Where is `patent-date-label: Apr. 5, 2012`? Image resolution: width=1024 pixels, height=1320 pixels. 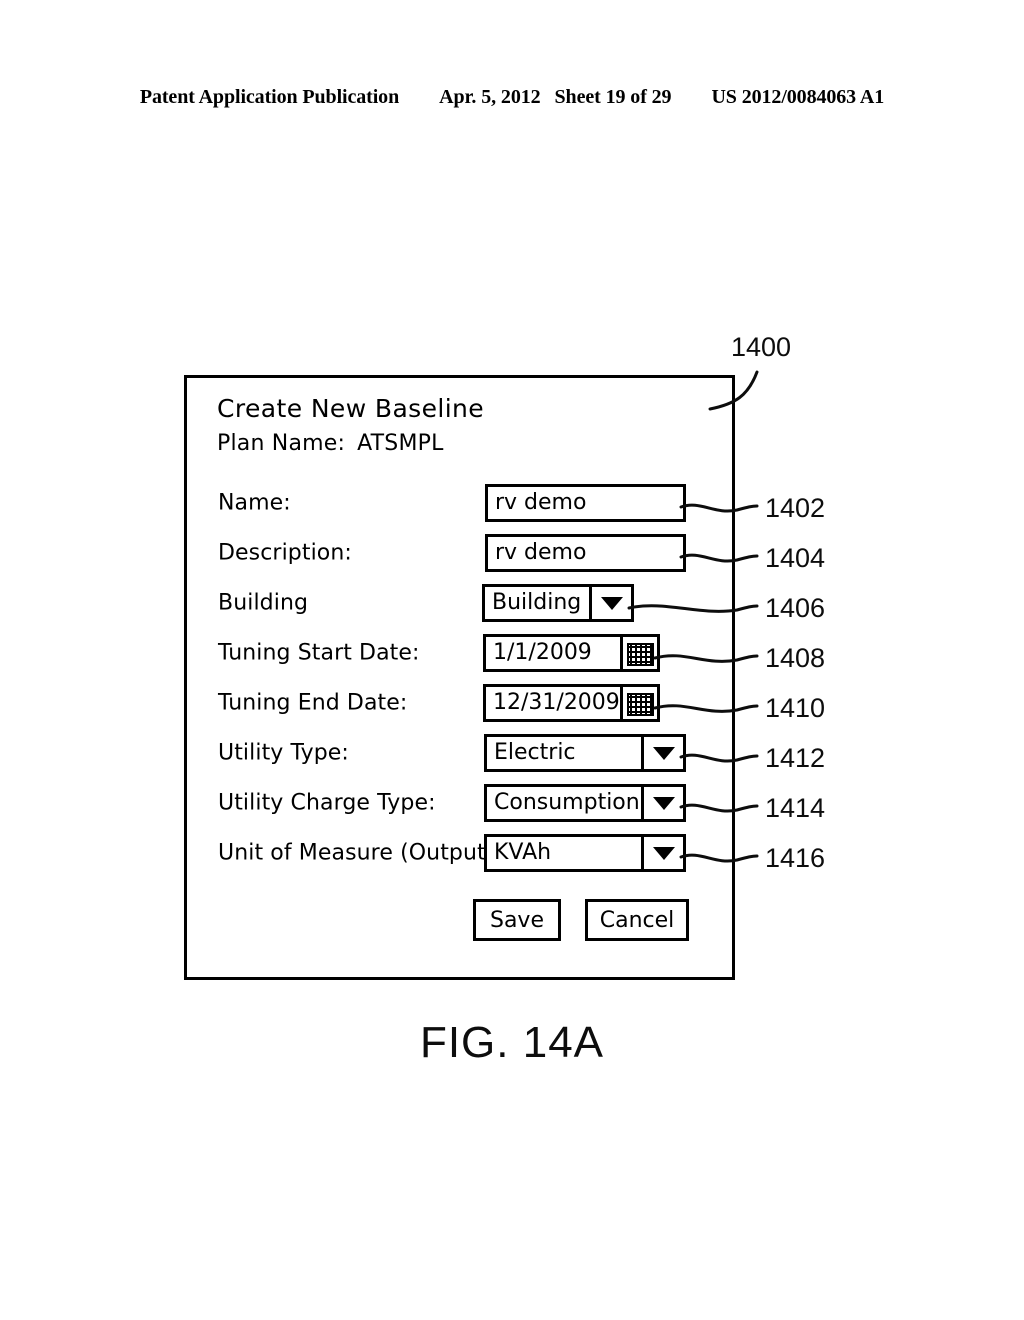
patent-date-label: Apr. 5, 2012 is located at coordinates (490, 97).